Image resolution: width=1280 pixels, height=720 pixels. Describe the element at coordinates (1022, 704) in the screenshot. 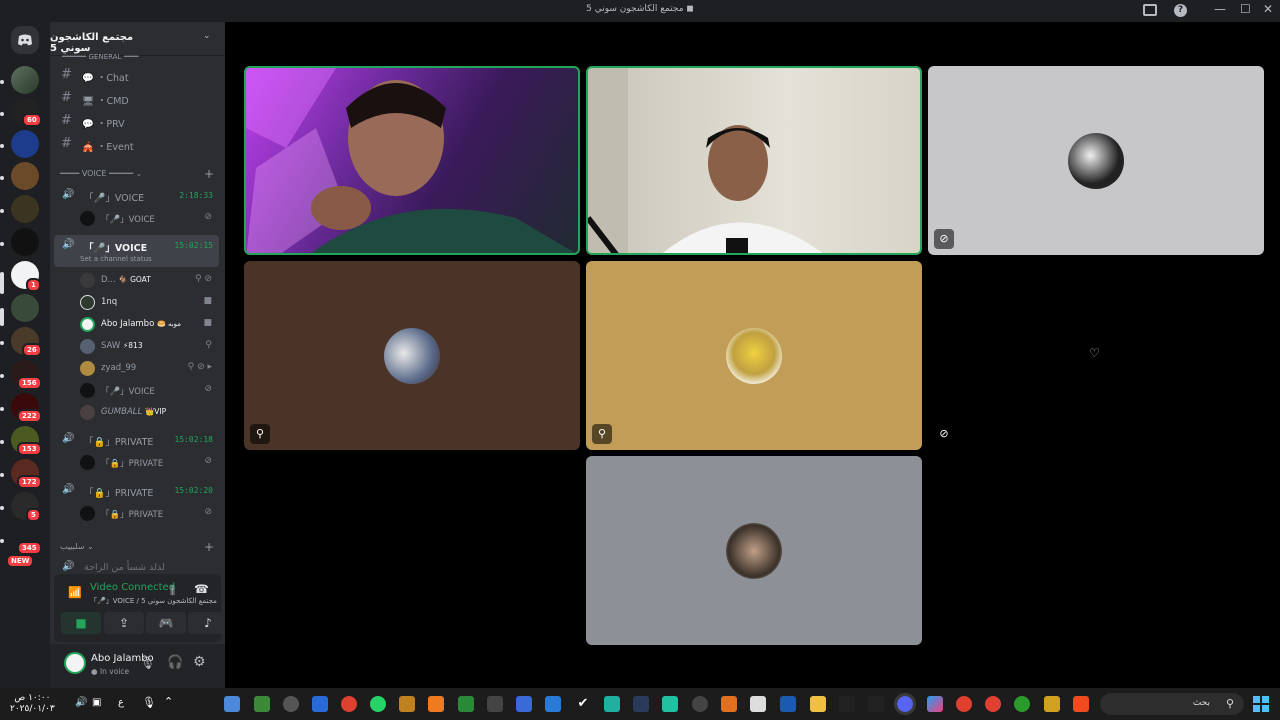

I see `xbox-icon` at that location.